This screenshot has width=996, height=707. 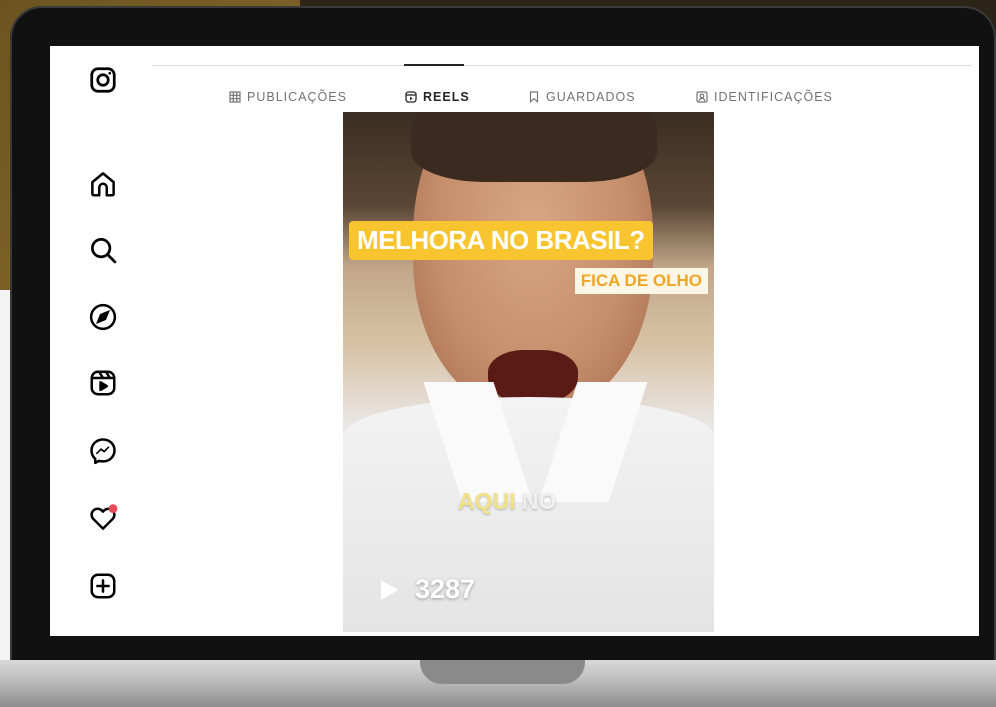 I want to click on heart-notifications-icon, so click(x=103, y=518).